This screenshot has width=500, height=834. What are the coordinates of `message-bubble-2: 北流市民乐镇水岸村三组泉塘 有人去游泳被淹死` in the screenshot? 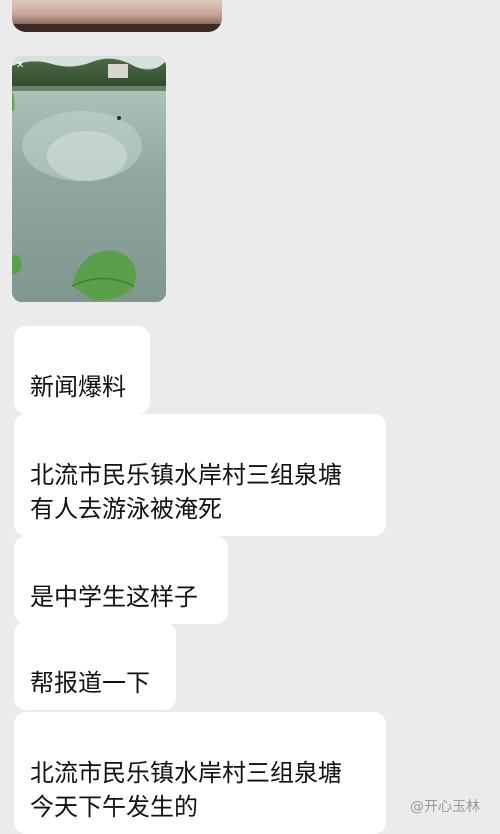 It's located at (200, 475).